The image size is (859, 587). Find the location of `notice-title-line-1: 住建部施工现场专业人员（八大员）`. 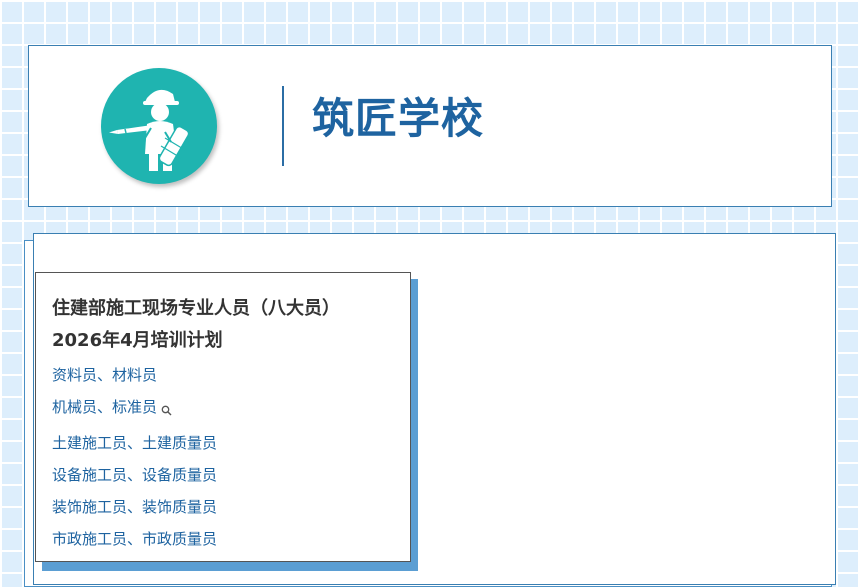

notice-title-line-1: 住建部施工现场专业人员（八大员） is located at coordinates (196, 308).